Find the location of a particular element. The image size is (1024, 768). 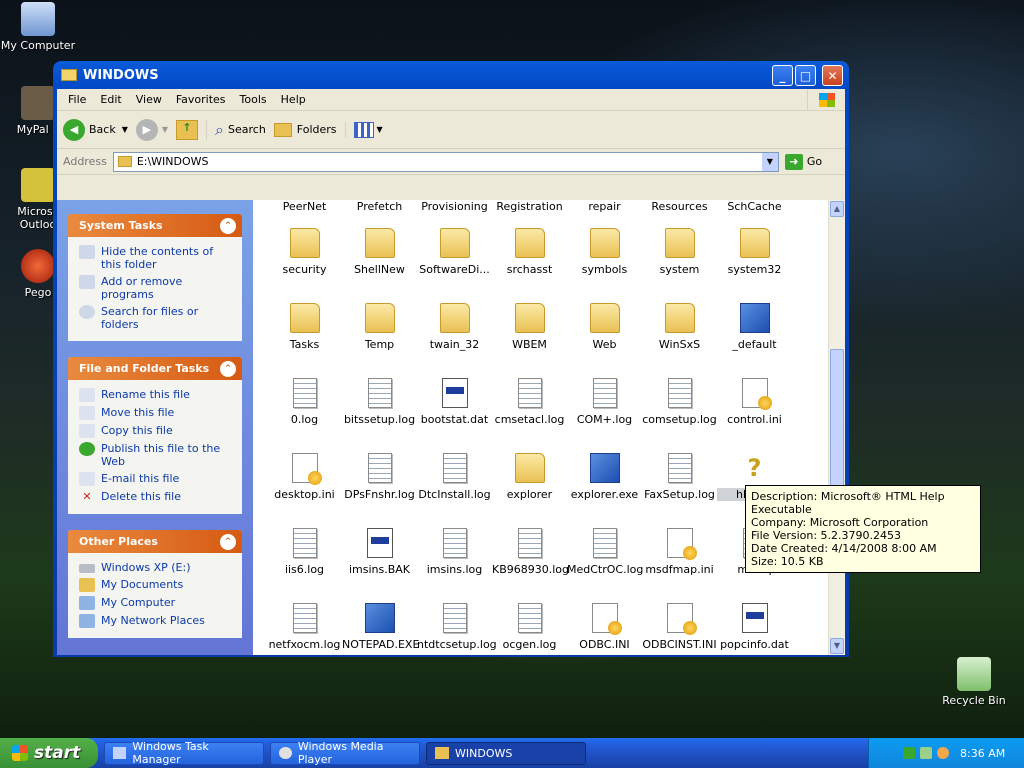

task-rename: Rename this file is located at coordinates (156, 395).